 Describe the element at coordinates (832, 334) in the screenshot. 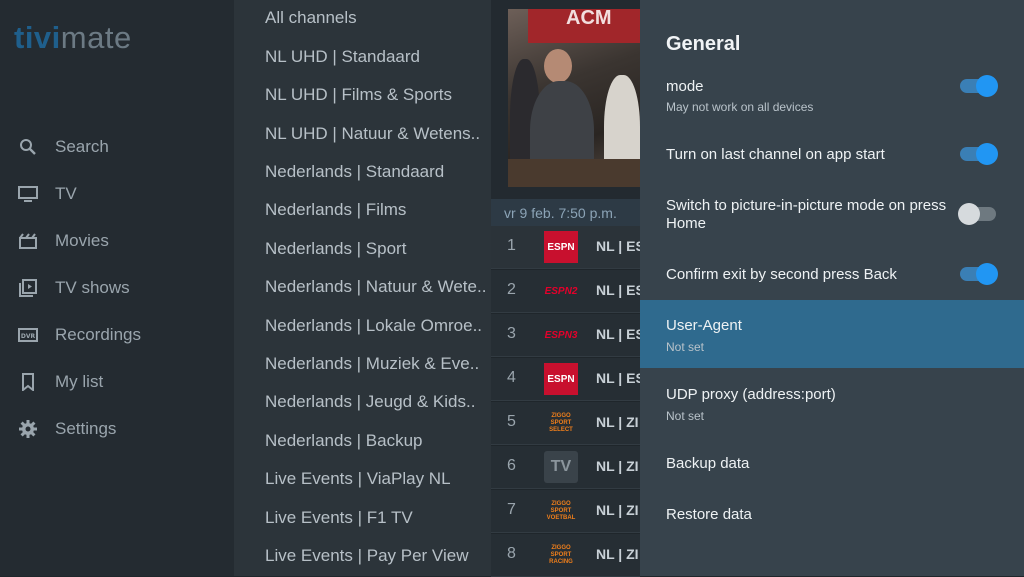

I see `setting-user-agent: User-Agent Not set` at that location.